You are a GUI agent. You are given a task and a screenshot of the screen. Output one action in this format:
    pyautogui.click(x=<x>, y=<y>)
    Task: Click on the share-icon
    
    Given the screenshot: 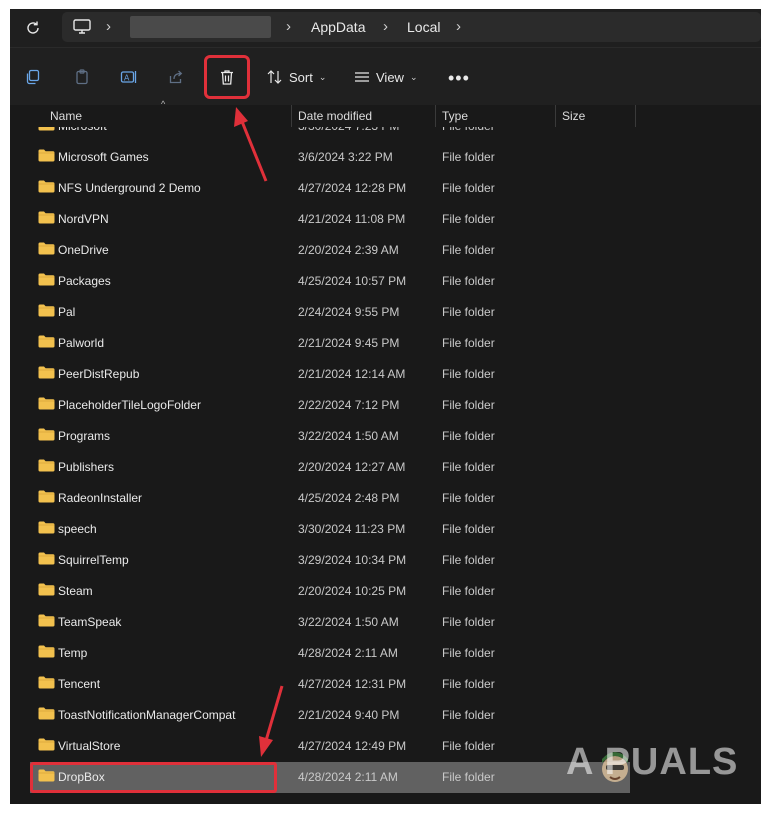 What is the action you would take?
    pyautogui.click(x=176, y=77)
    